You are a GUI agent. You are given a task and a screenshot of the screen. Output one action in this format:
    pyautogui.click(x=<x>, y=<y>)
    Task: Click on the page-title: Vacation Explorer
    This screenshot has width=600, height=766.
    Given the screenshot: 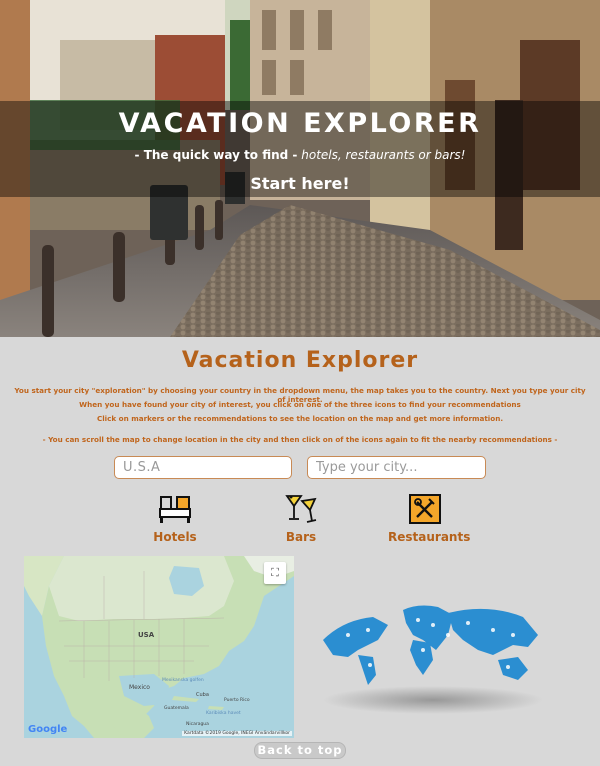 What is the action you would take?
    pyautogui.click(x=300, y=360)
    